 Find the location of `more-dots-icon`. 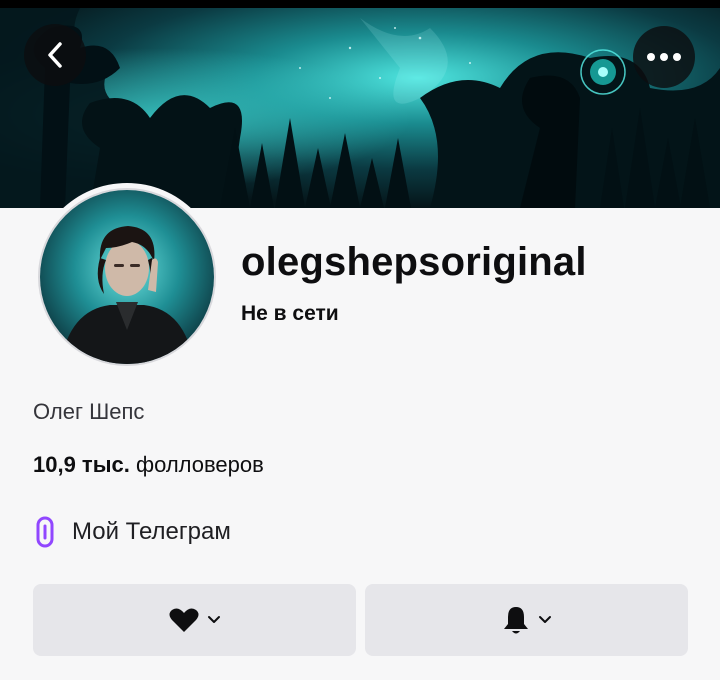

more-dots-icon is located at coordinates (664, 57).